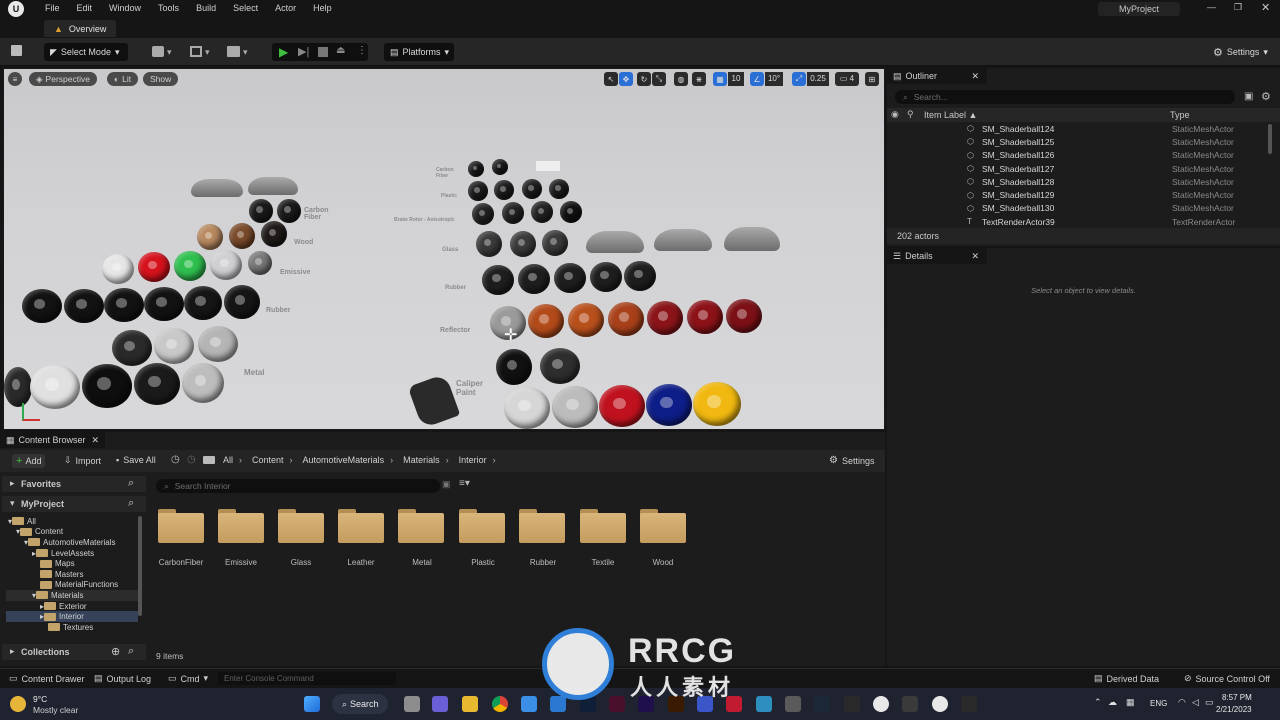  Describe the element at coordinates (659, 79) in the screenshot. I see `scale-tool-icon: ⤡` at that location.